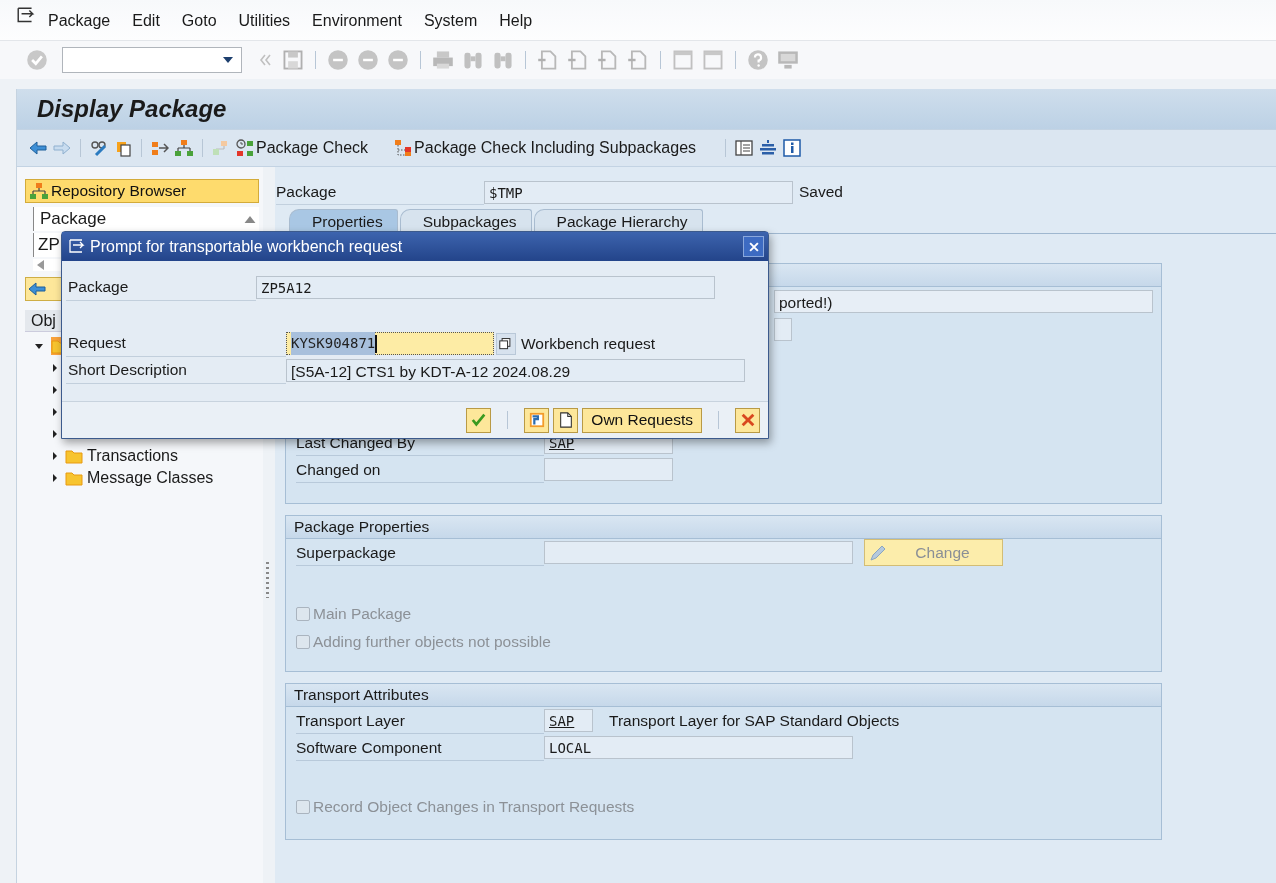  What do you see at coordinates (713, 60) in the screenshot?
I see `shortcut-icon` at bounding box center [713, 60].